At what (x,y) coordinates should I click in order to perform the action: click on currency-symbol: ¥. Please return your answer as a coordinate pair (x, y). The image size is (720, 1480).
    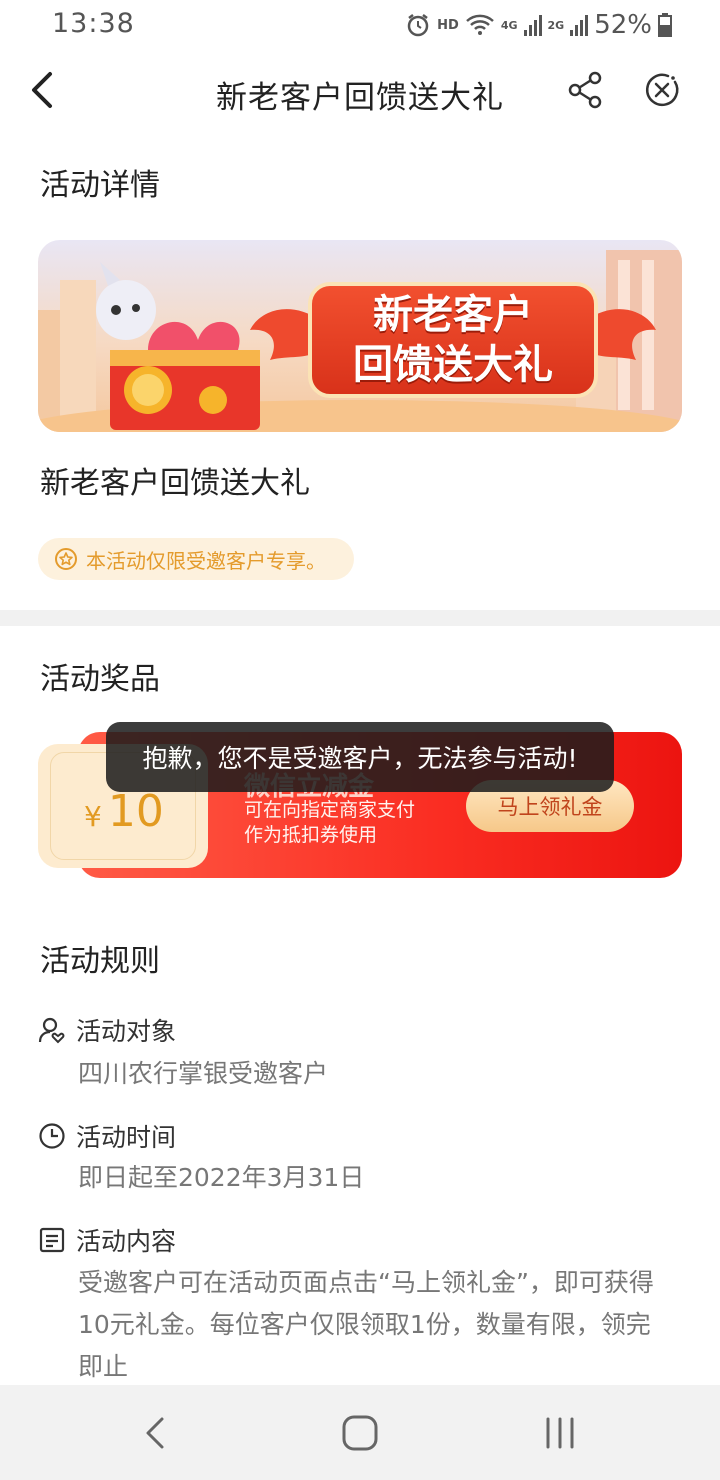
    Looking at the image, I should click on (93, 816).